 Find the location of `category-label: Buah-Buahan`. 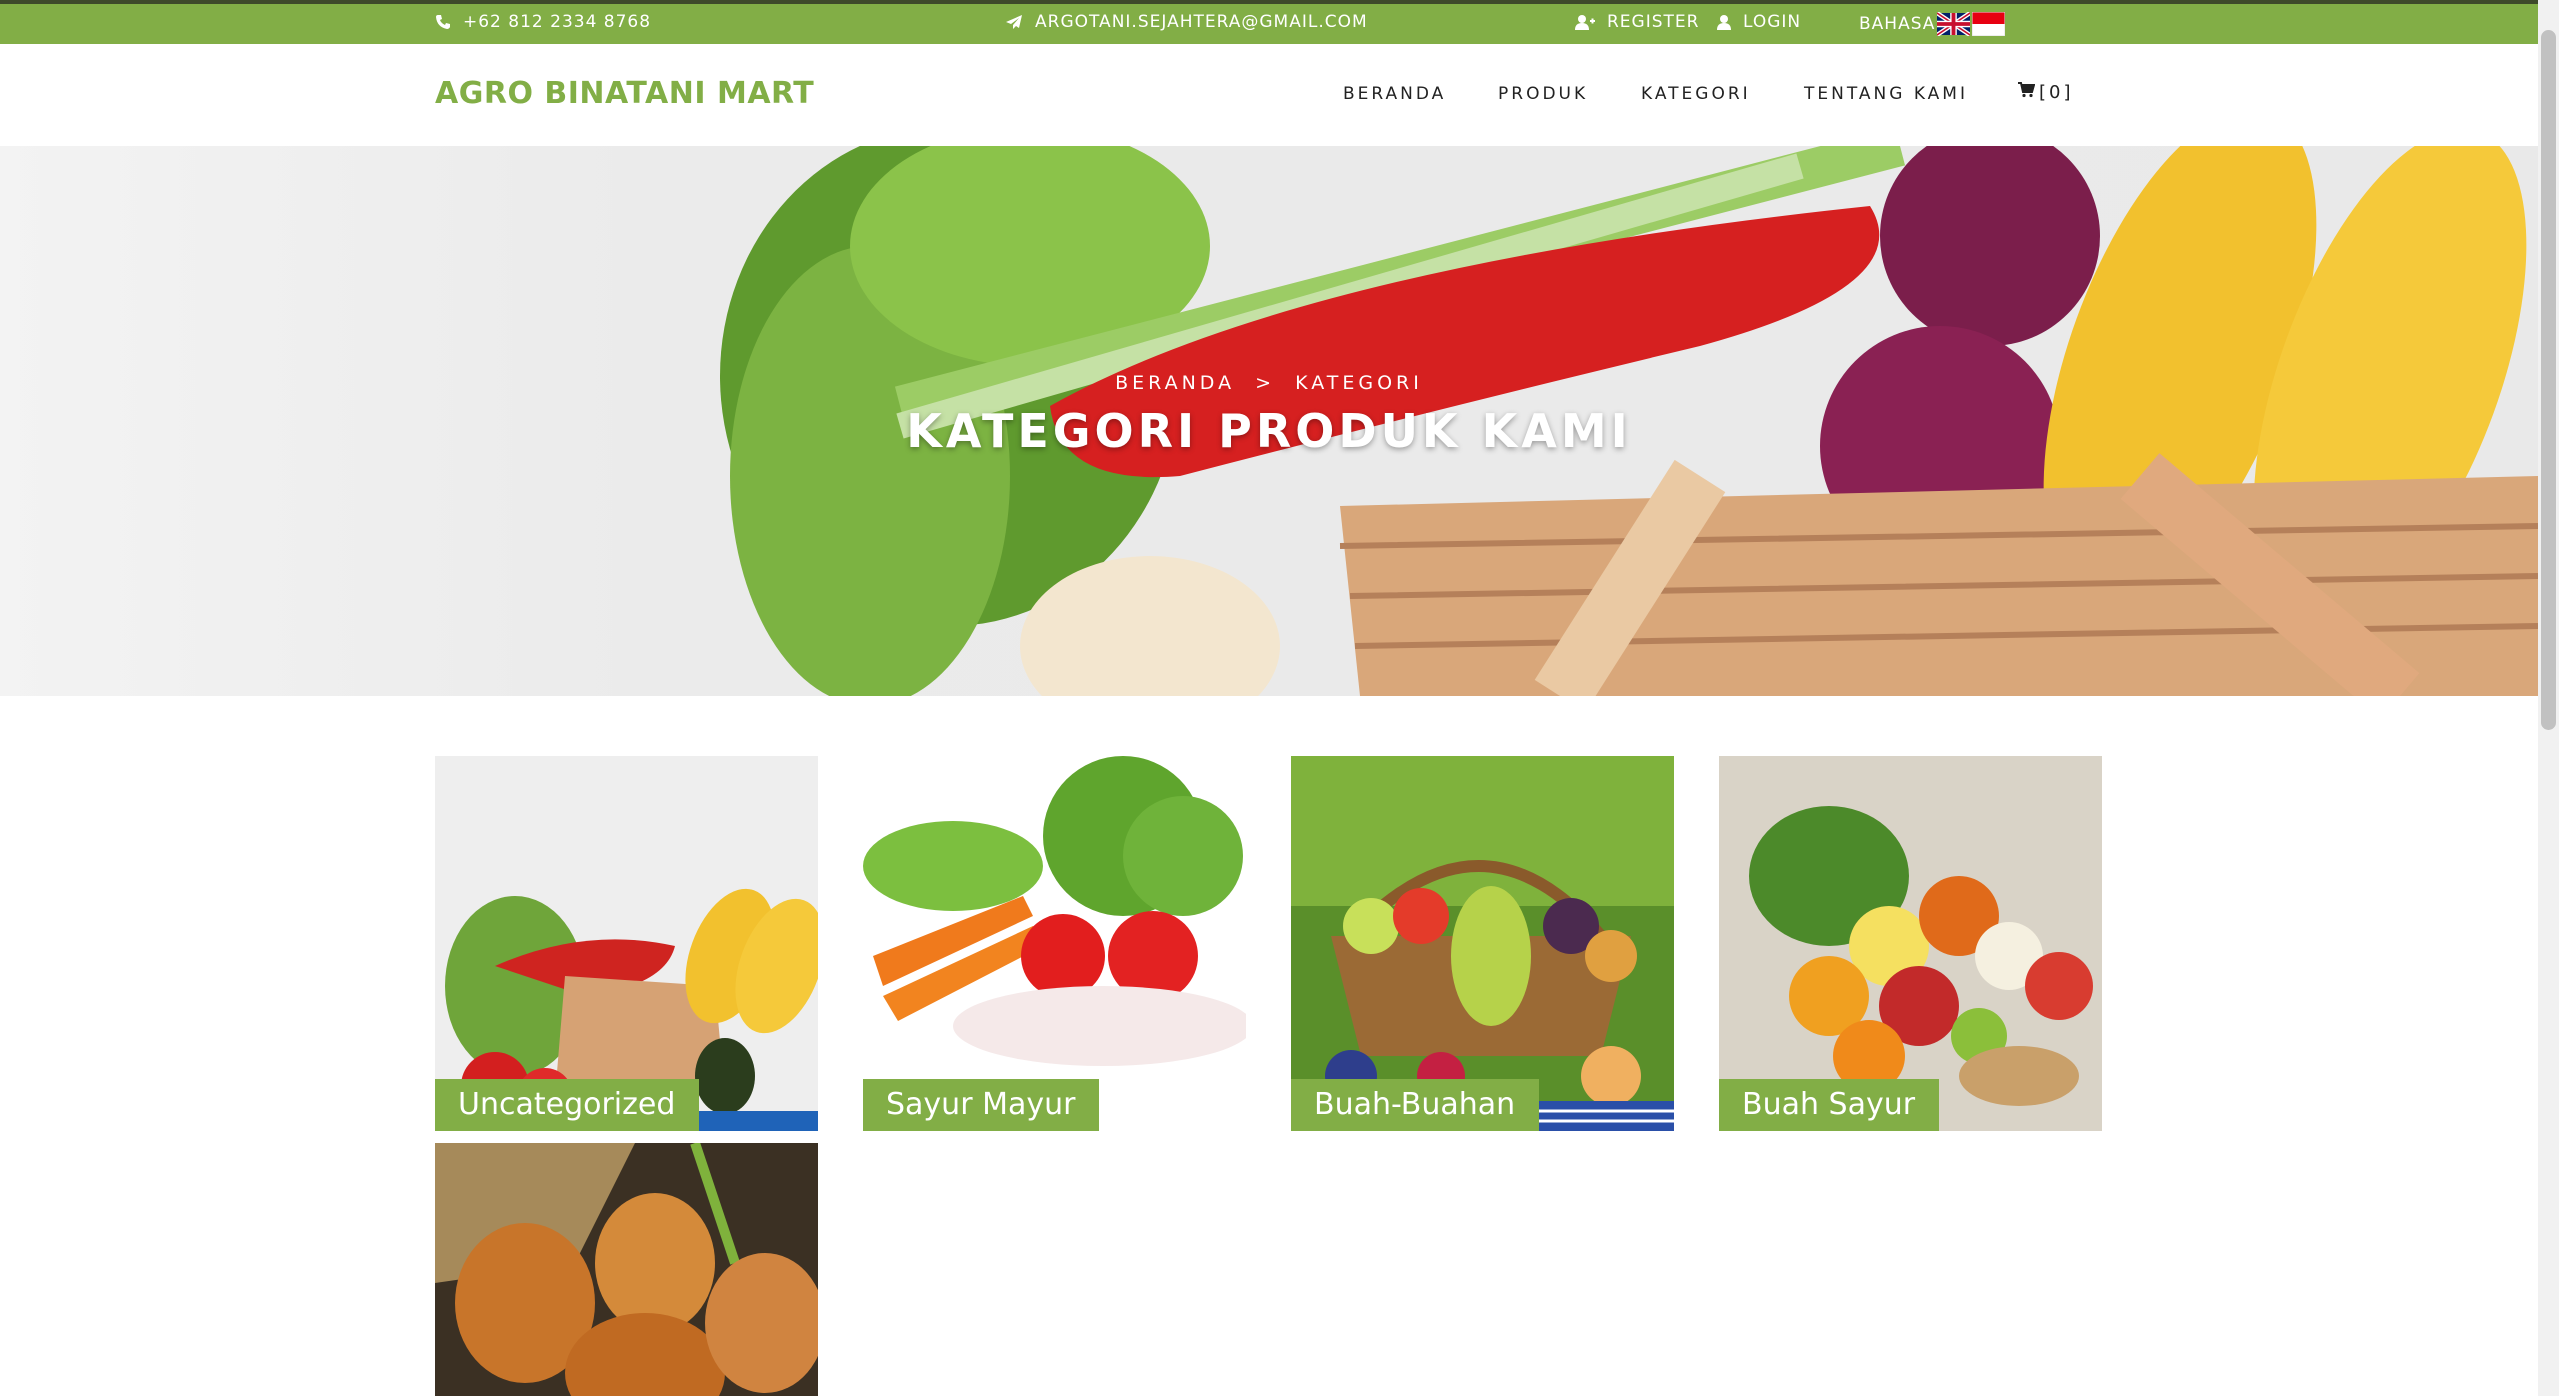

category-label: Buah-Buahan is located at coordinates (1415, 1105).